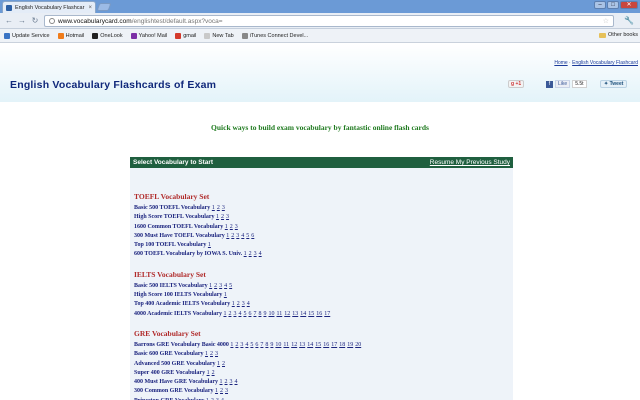 The height and width of the screenshot is (400, 640). What do you see at coordinates (185, 35) in the screenshot?
I see `bookmark-item: gmail` at bounding box center [185, 35].